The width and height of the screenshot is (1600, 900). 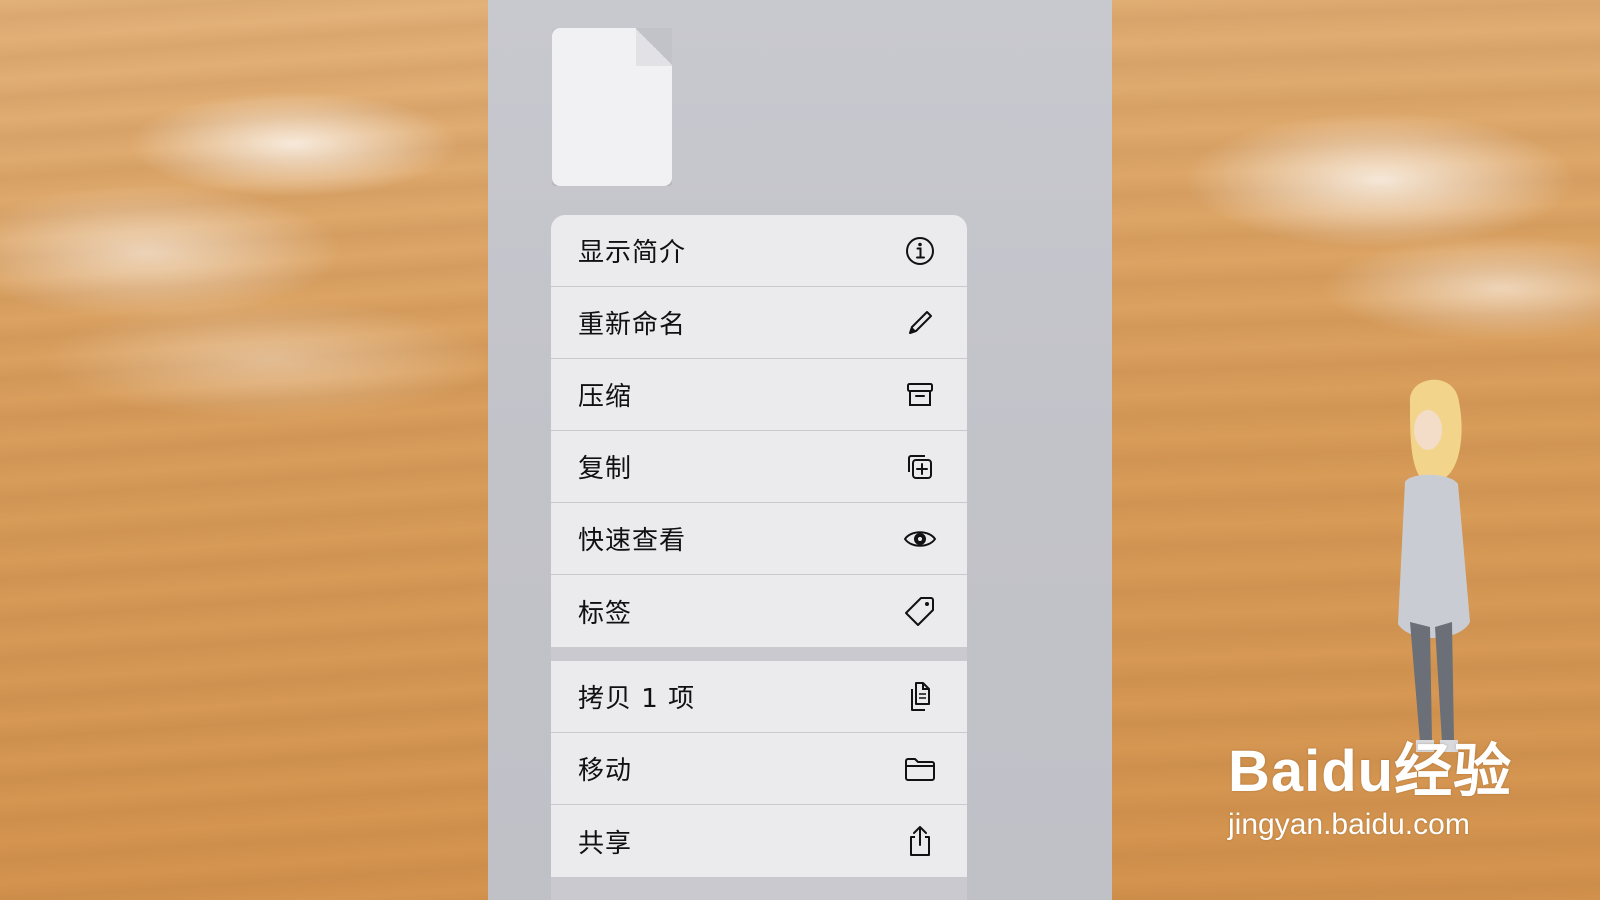 What do you see at coordinates (920, 251) in the screenshot?
I see `info-icon` at bounding box center [920, 251].